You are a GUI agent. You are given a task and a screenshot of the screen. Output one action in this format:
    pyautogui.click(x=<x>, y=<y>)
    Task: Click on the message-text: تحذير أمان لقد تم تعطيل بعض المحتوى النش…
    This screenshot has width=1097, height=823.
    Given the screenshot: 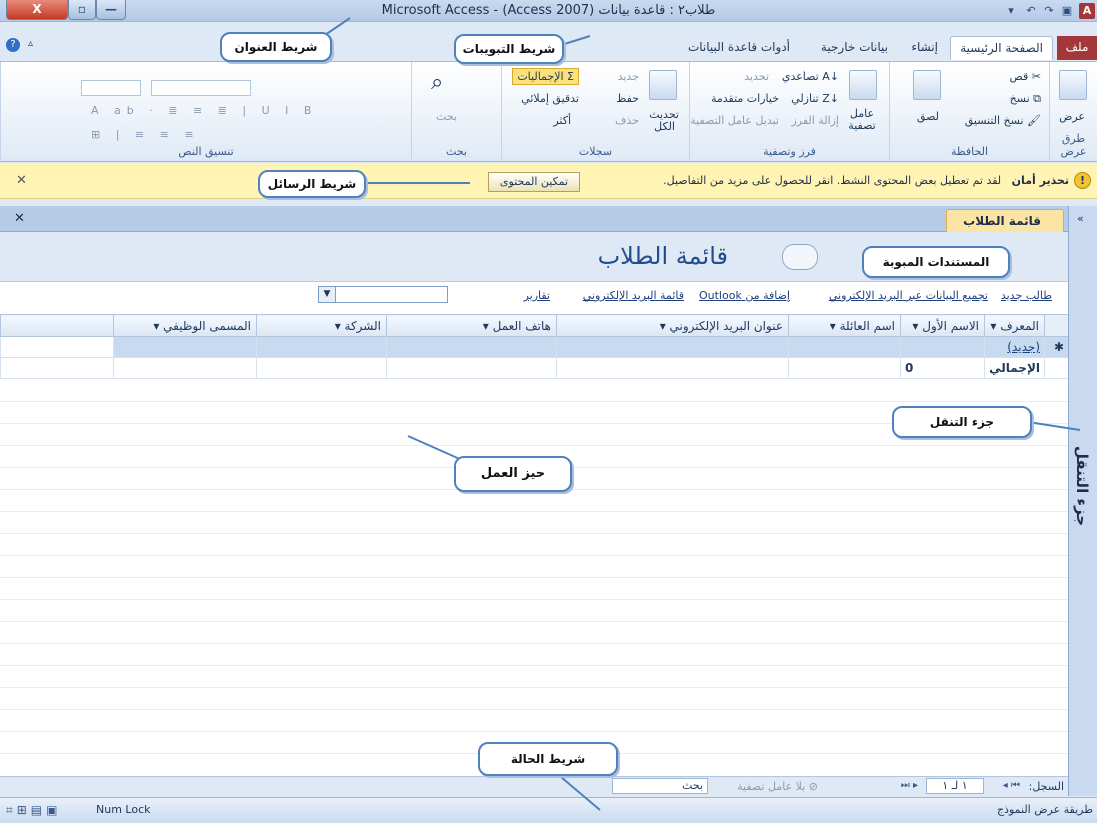 What is the action you would take?
    pyautogui.click(x=866, y=180)
    